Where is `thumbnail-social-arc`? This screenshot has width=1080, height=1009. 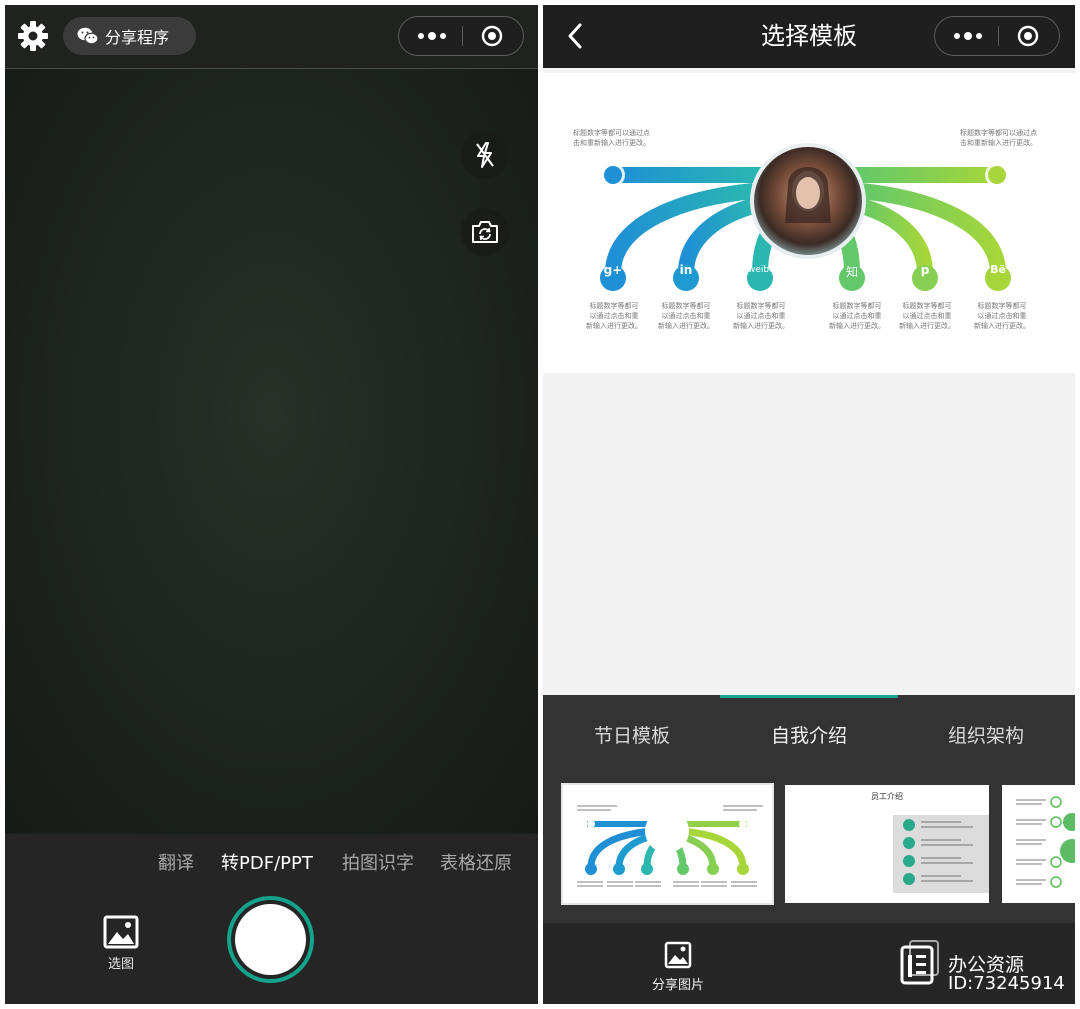
thumbnail-social-arc is located at coordinates (667, 844).